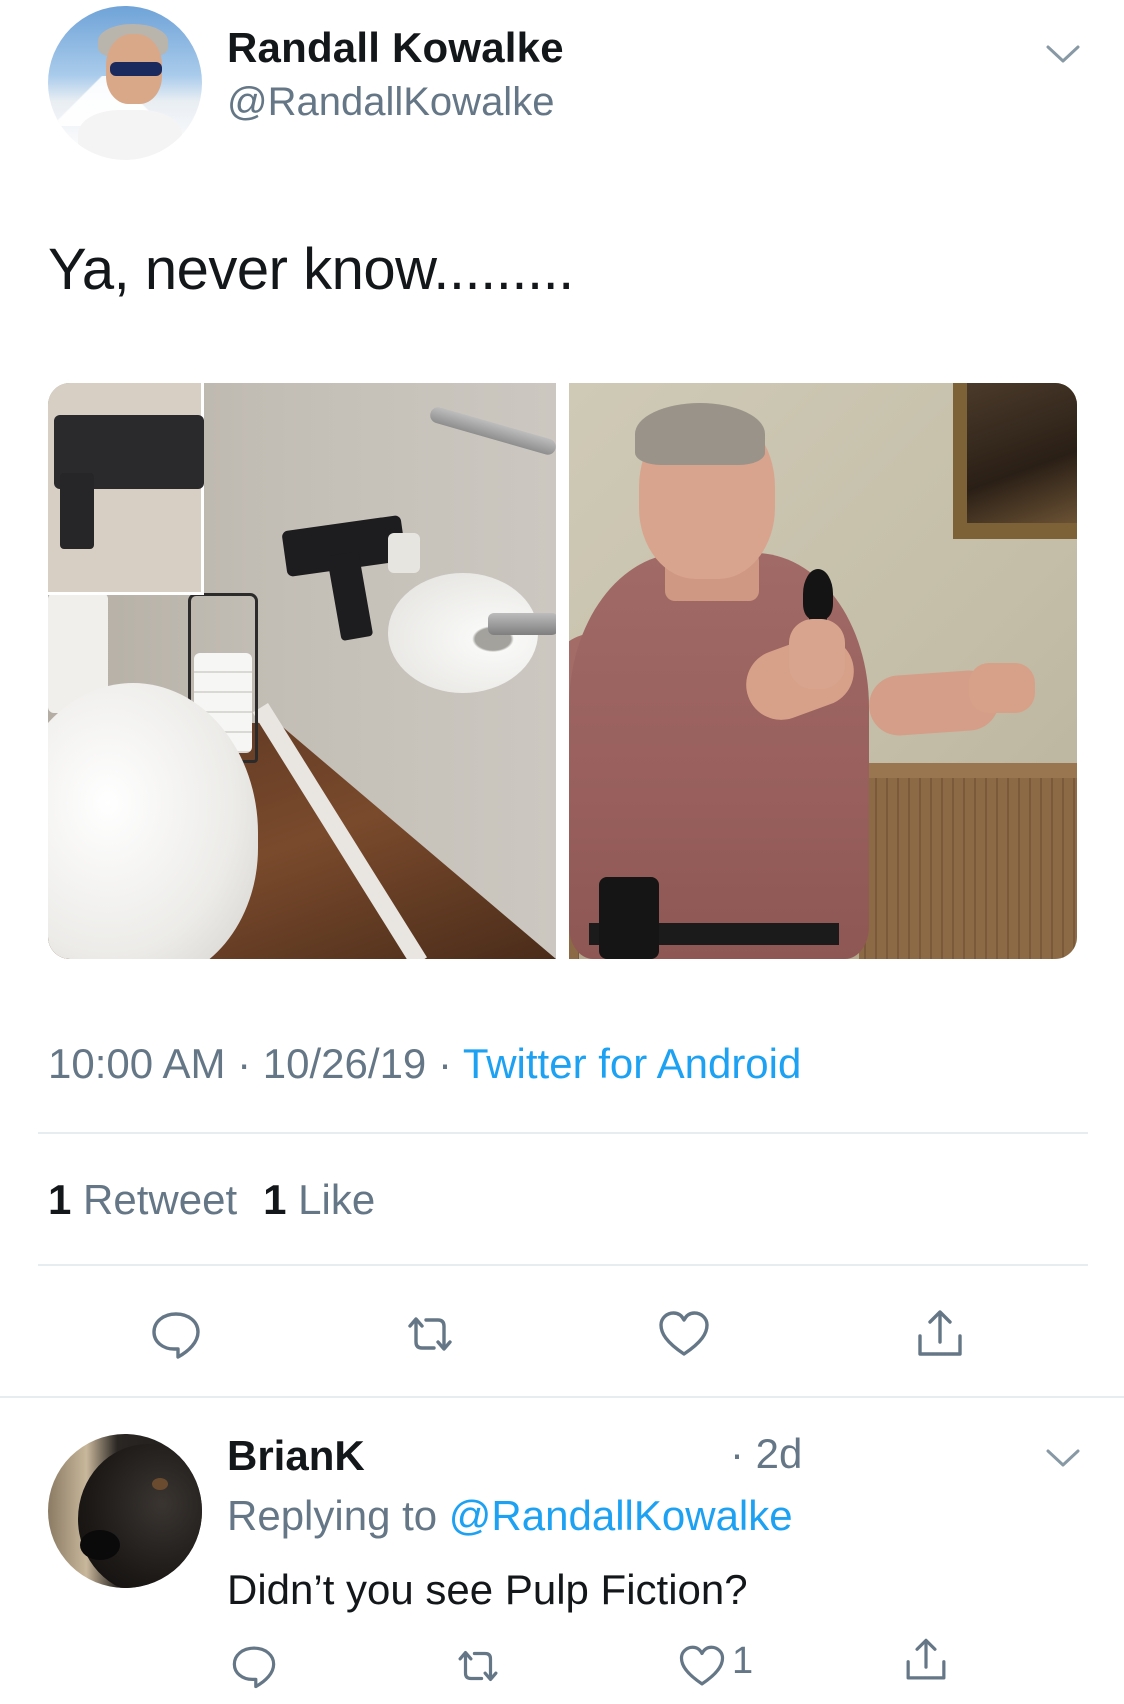 Image resolution: width=1124 pixels, height=1704 pixels. I want to click on author-handle: @RandallKowalke, so click(390, 102).